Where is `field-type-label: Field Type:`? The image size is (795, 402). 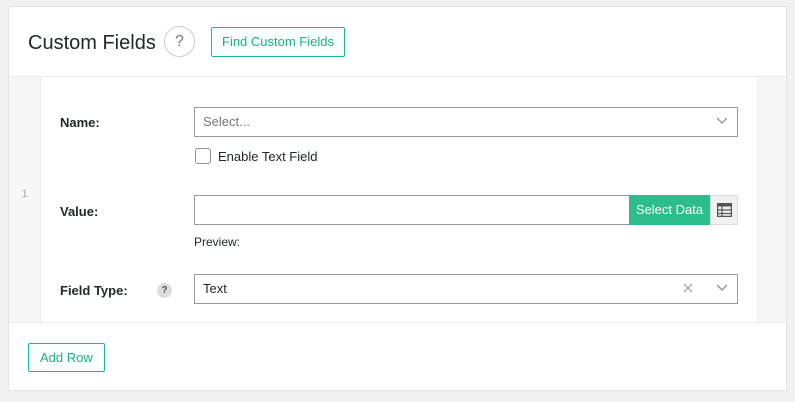 field-type-label: Field Type: is located at coordinates (94, 290).